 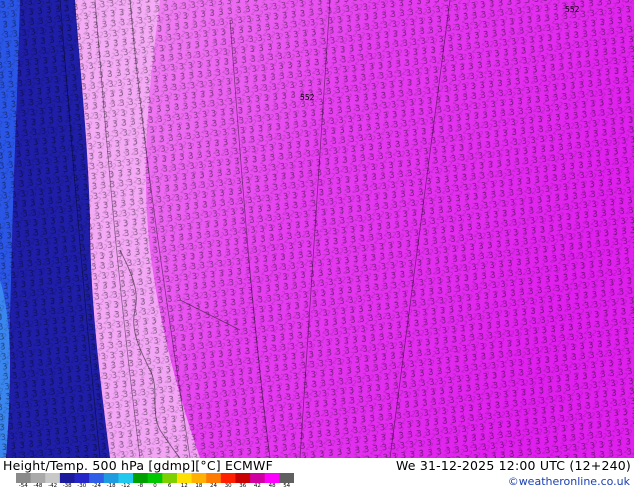 I want to click on legend-tick-label: 24, so click(x=213, y=486).